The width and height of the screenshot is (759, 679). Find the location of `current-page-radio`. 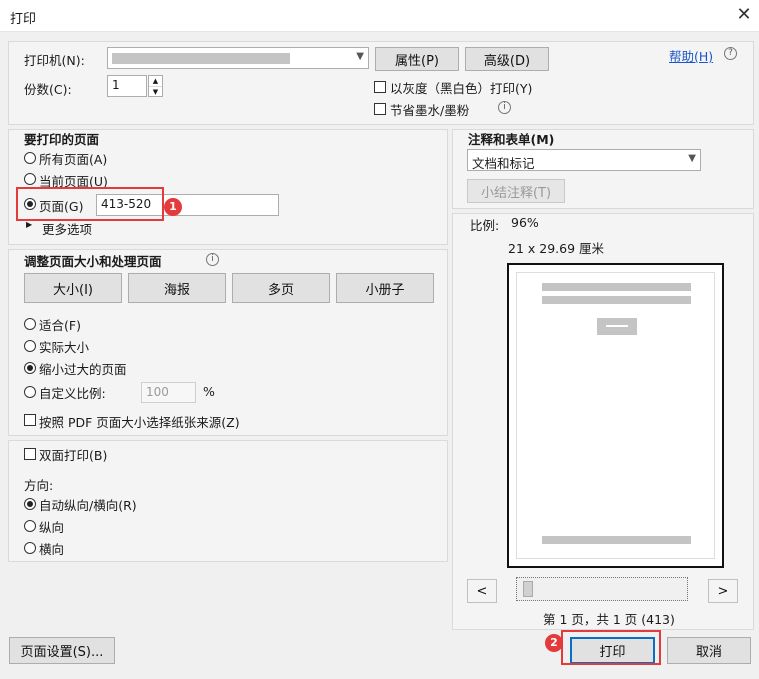

current-page-radio is located at coordinates (30, 179).